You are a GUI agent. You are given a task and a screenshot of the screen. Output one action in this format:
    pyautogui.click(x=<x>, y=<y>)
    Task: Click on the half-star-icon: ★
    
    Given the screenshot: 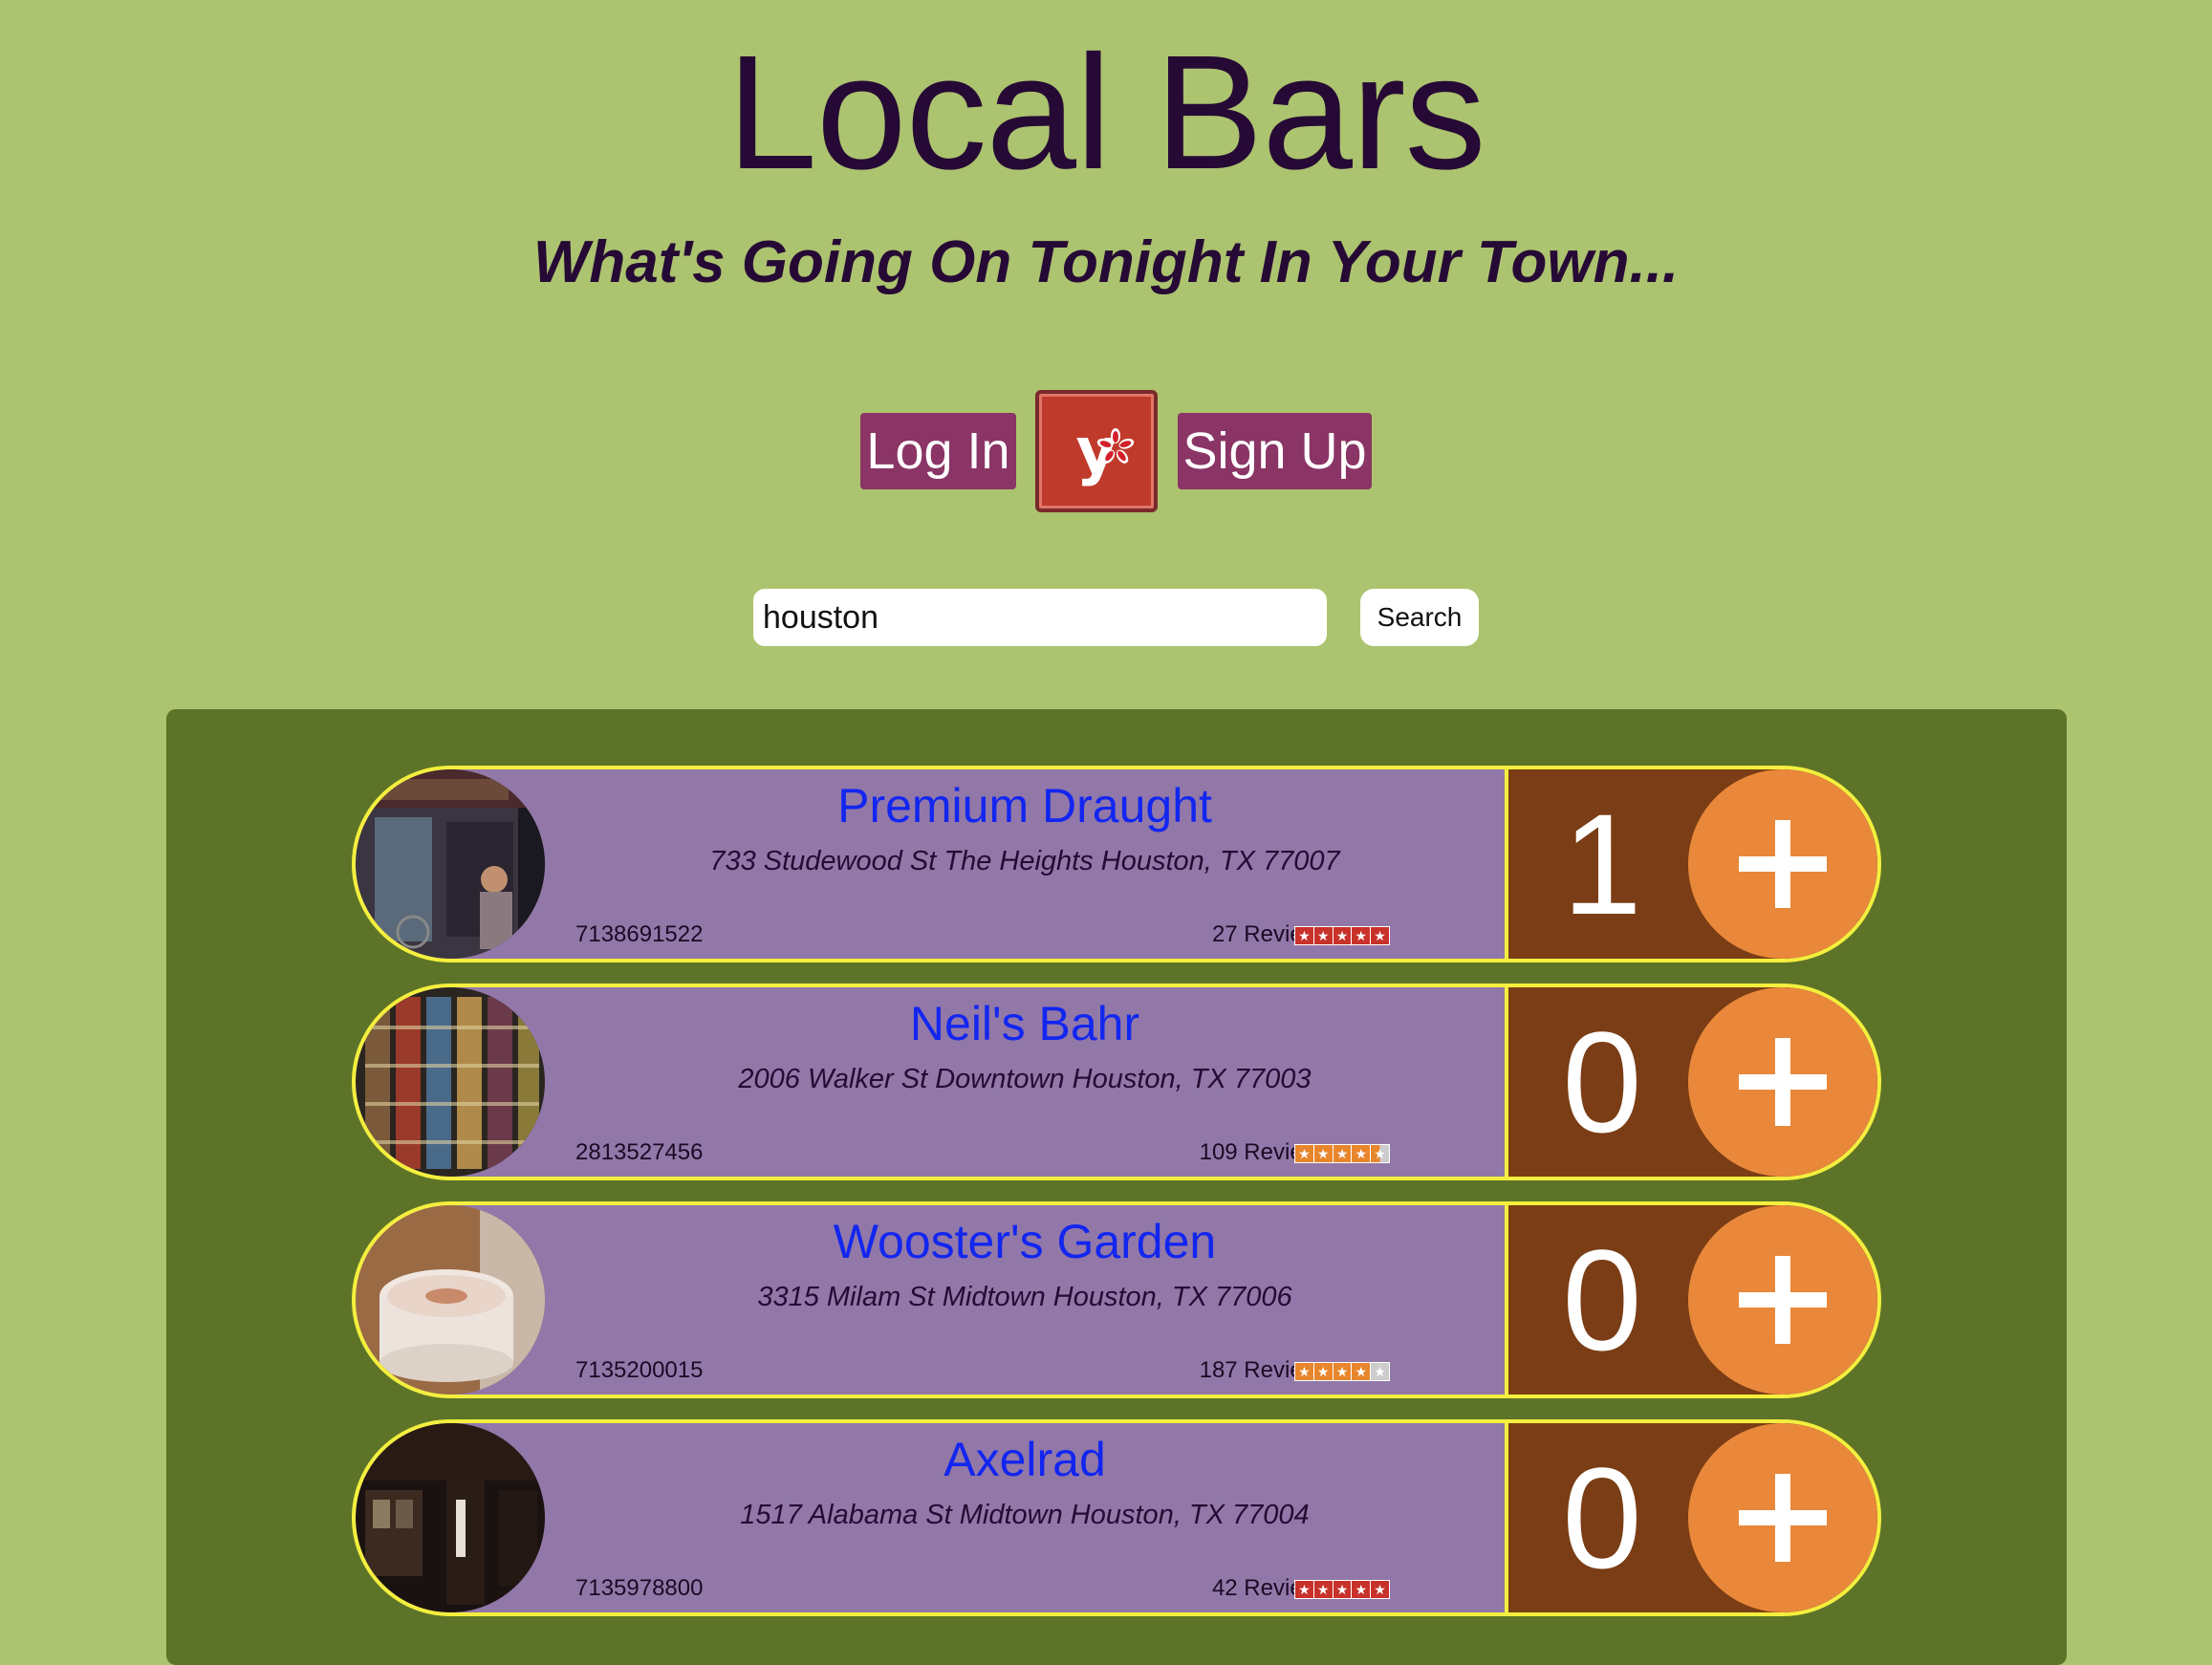 What is the action you would take?
    pyautogui.click(x=1380, y=1153)
    